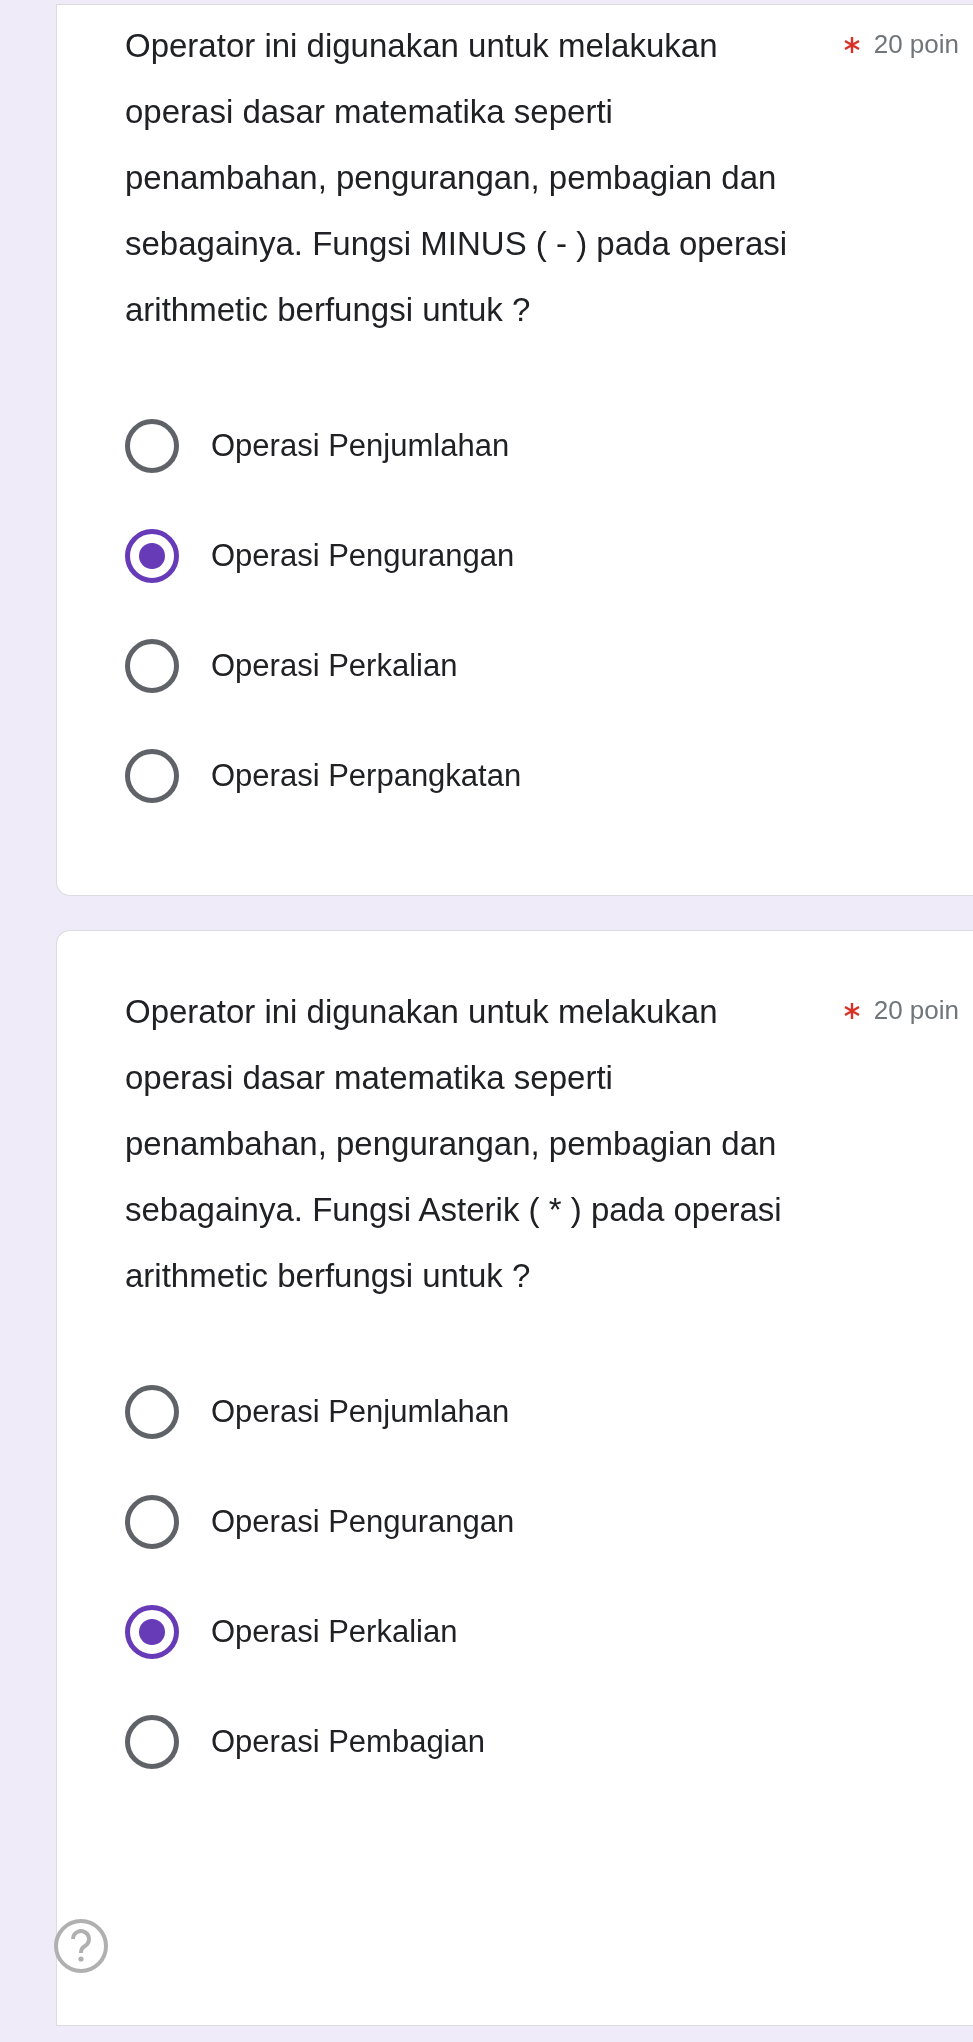 The image size is (973, 2042). What do you see at coordinates (366, 776) in the screenshot?
I see `option-label: Operasi Perpangkatan` at bounding box center [366, 776].